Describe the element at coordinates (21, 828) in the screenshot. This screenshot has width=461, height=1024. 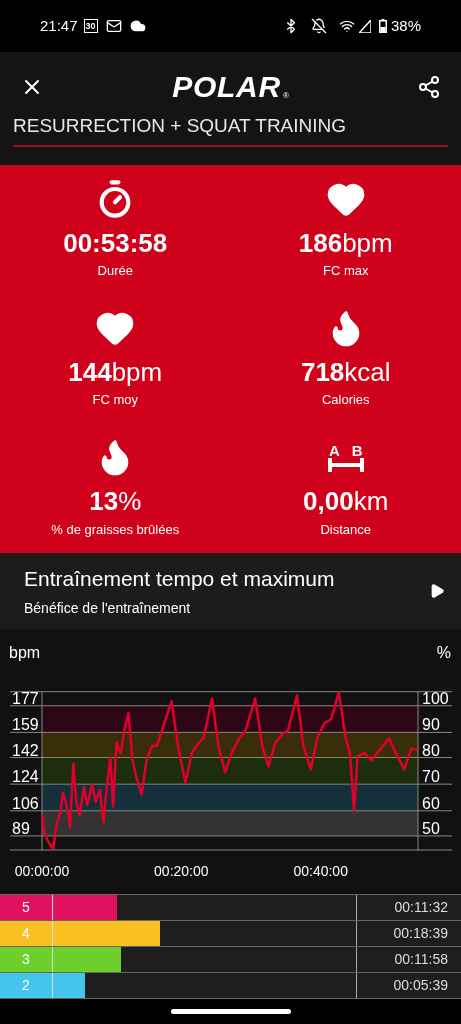
I see `y-tick-label: 89` at that location.